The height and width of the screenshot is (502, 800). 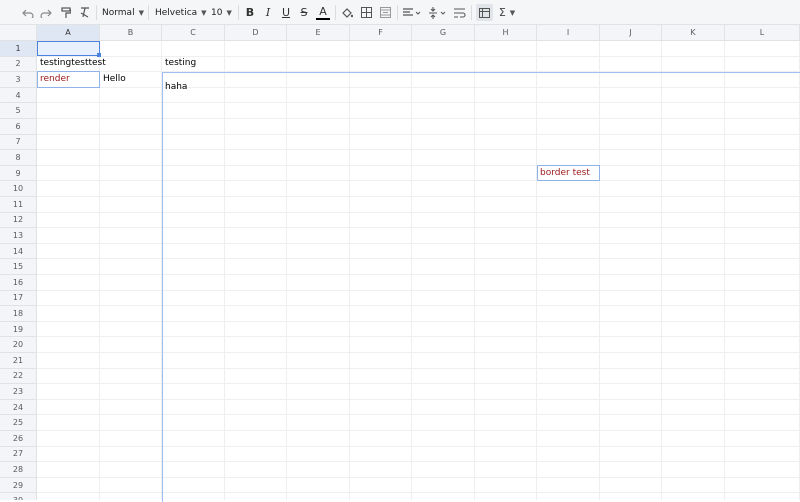 What do you see at coordinates (18, 314) in the screenshot?
I see `row-header-18: 18` at bounding box center [18, 314].